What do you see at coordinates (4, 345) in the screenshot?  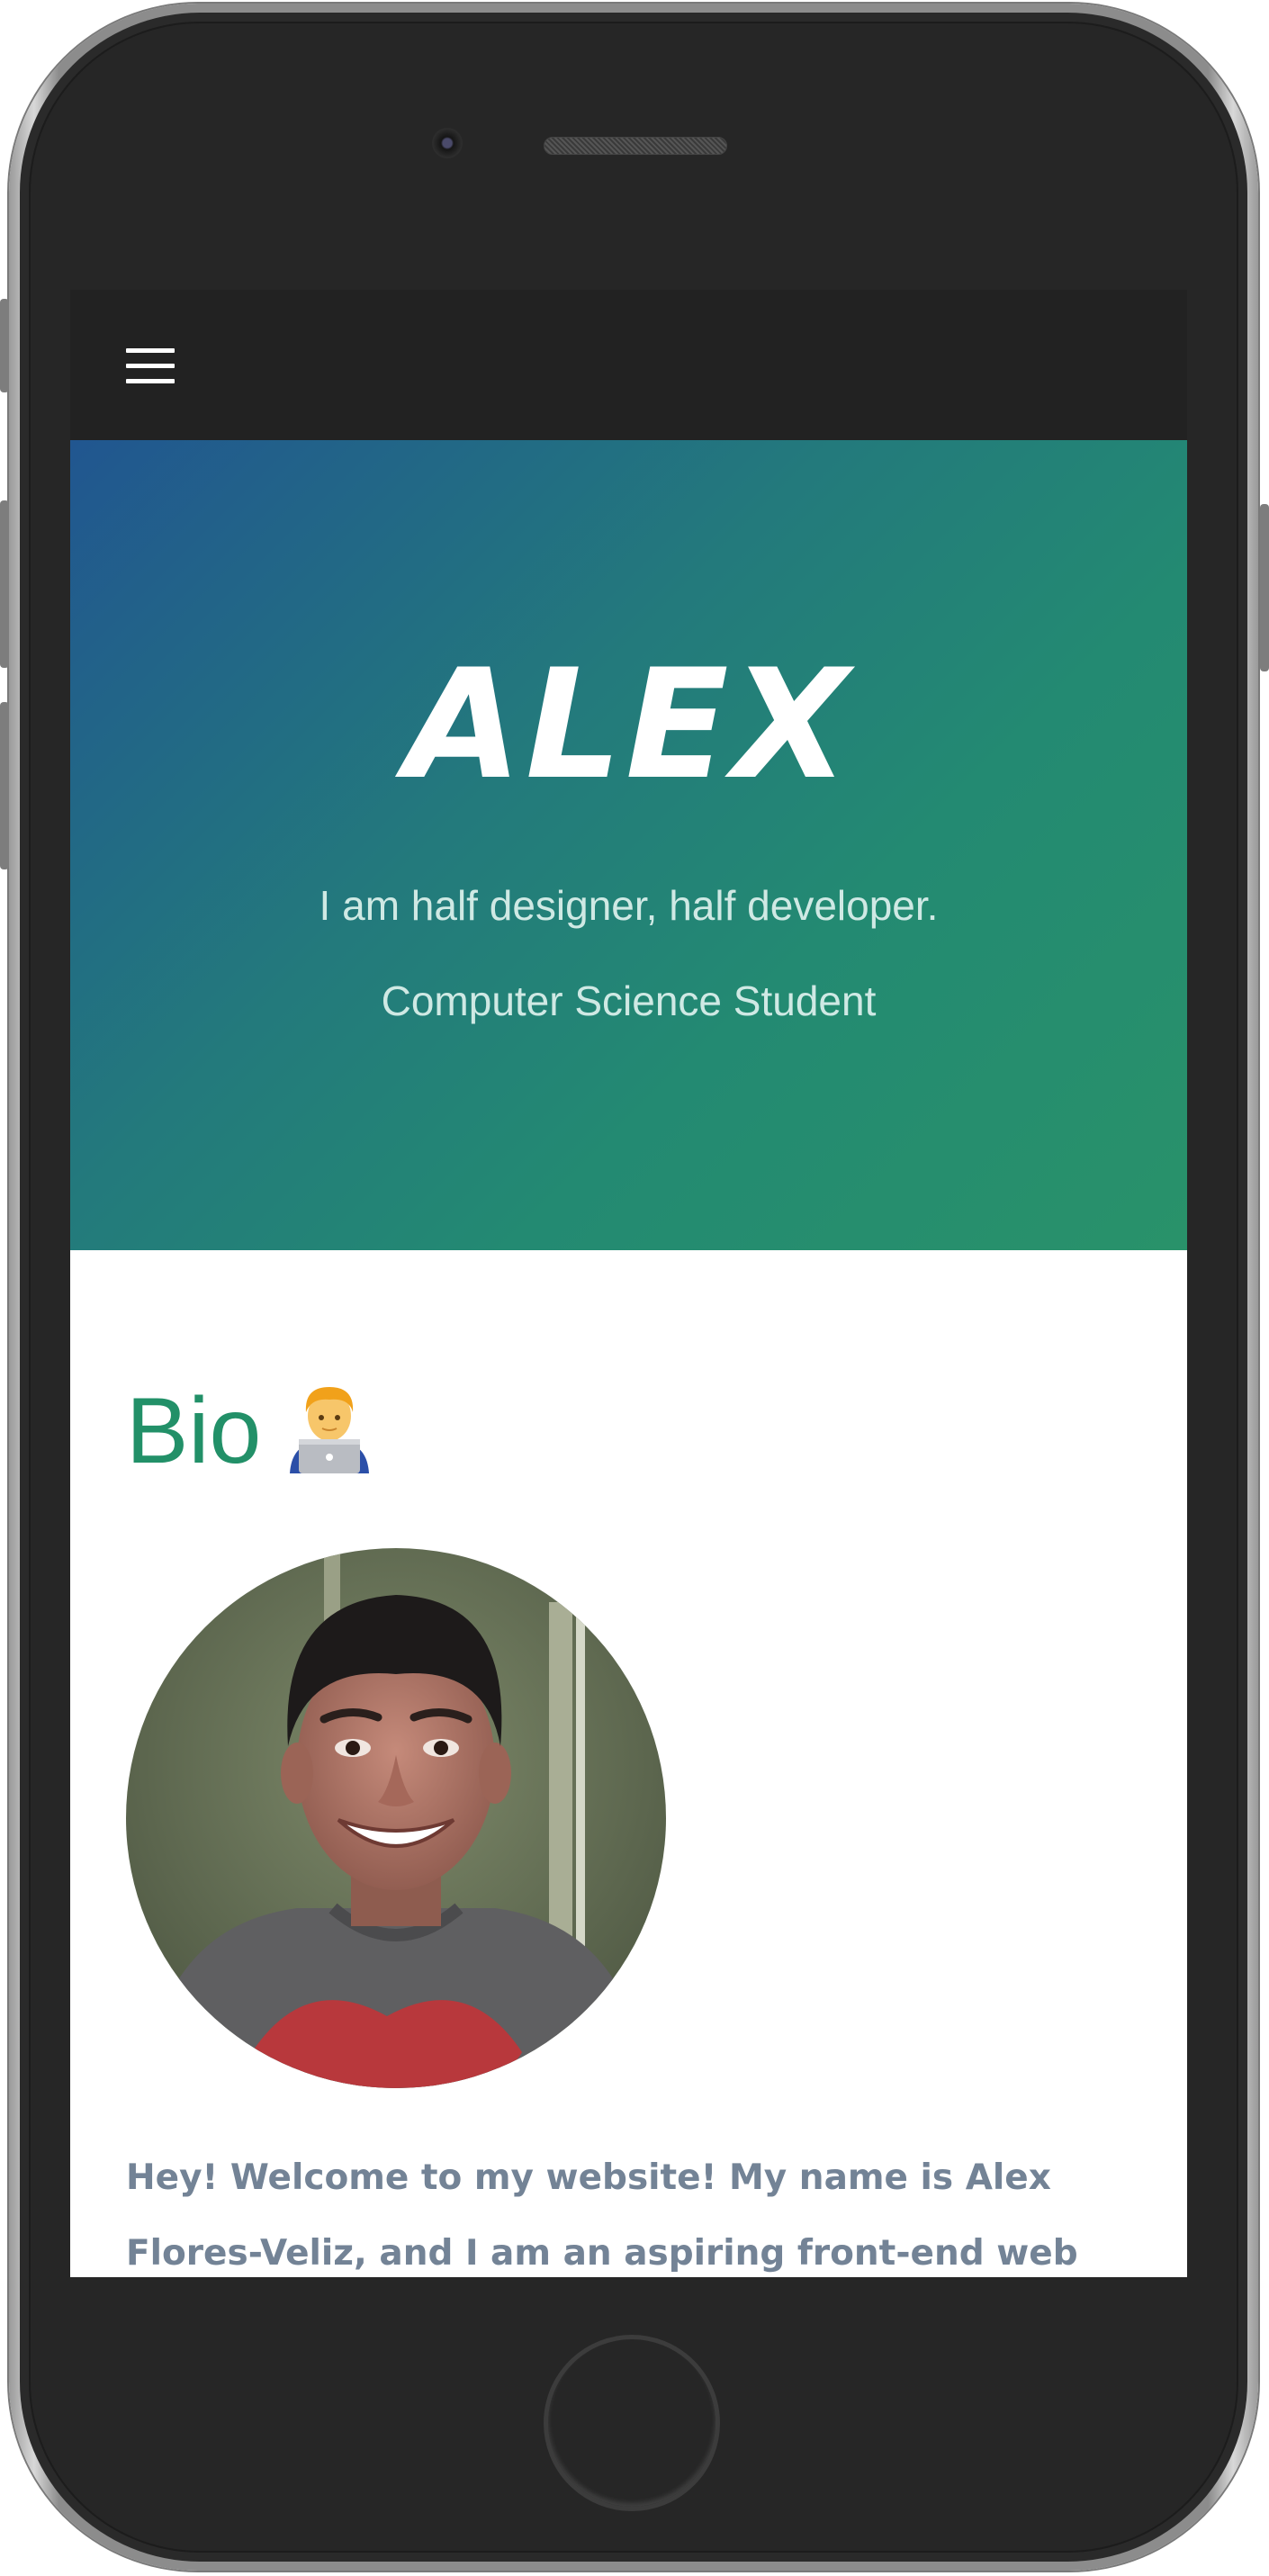 I see `mute-switch` at bounding box center [4, 345].